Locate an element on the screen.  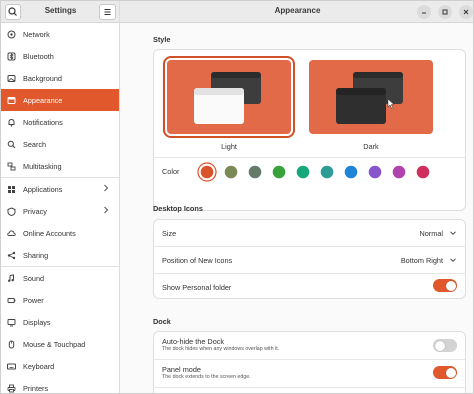
color-label: Color is located at coordinates (171, 171).